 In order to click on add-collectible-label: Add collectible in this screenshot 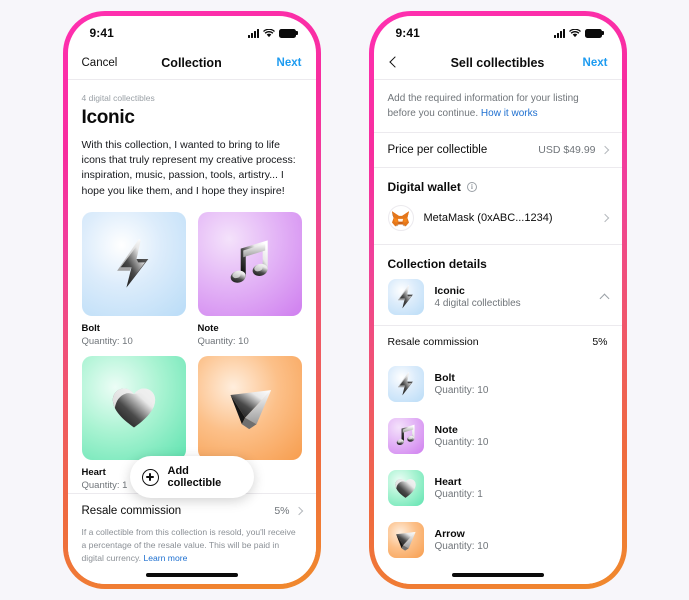, I will do `click(194, 477)`.